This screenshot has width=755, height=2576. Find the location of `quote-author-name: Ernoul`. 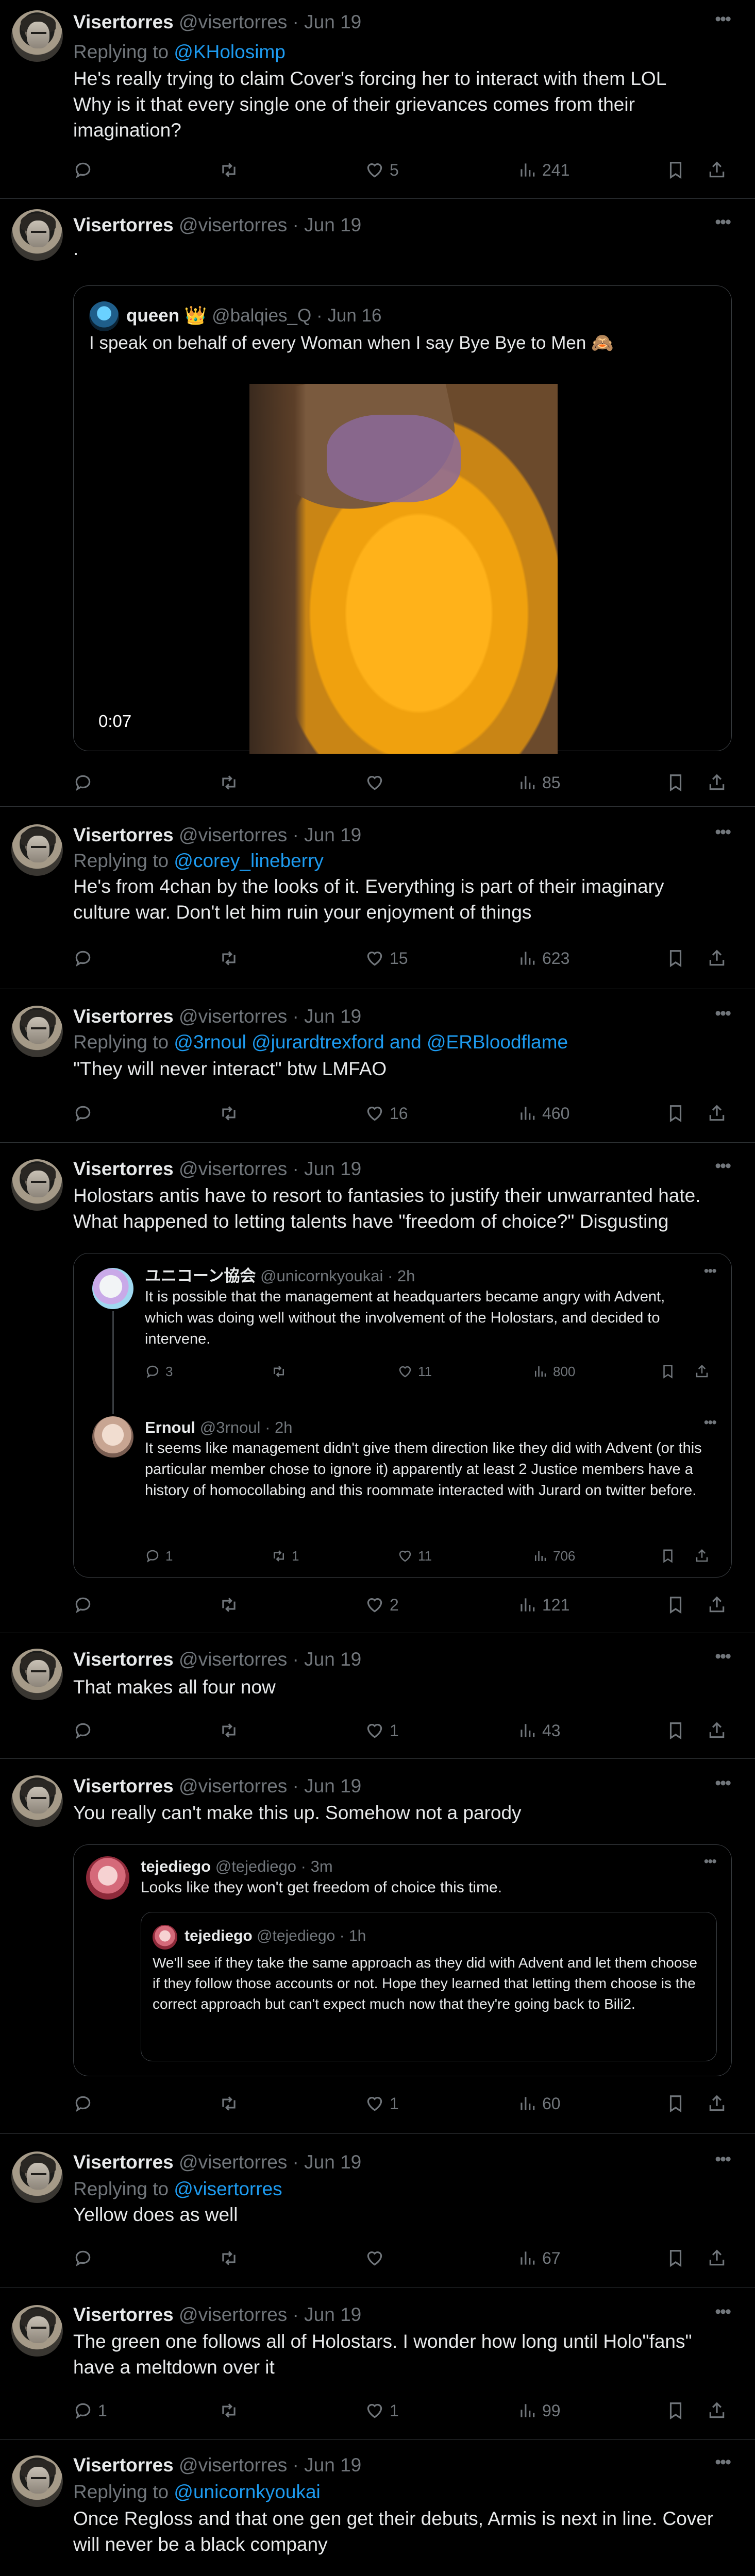

quote-author-name: Ernoul is located at coordinates (170, 1427).